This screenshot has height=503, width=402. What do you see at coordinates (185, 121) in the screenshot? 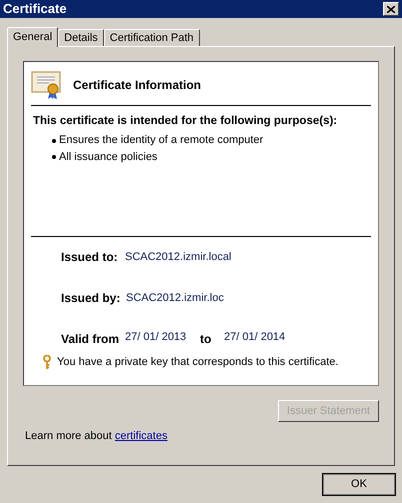
I see `purpose-heading: This certificate is intended for the following purpose(s):` at bounding box center [185, 121].